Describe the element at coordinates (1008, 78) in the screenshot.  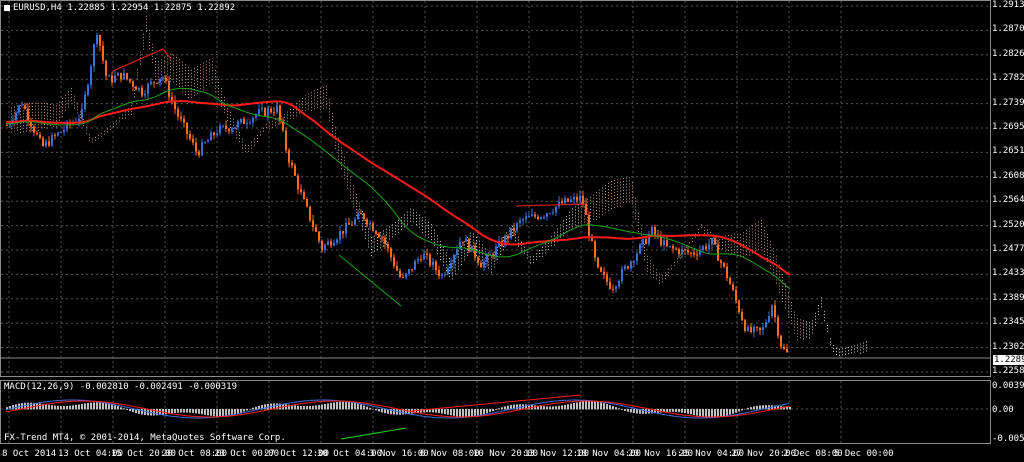
I see `price-scale-label: 1.27820` at that location.